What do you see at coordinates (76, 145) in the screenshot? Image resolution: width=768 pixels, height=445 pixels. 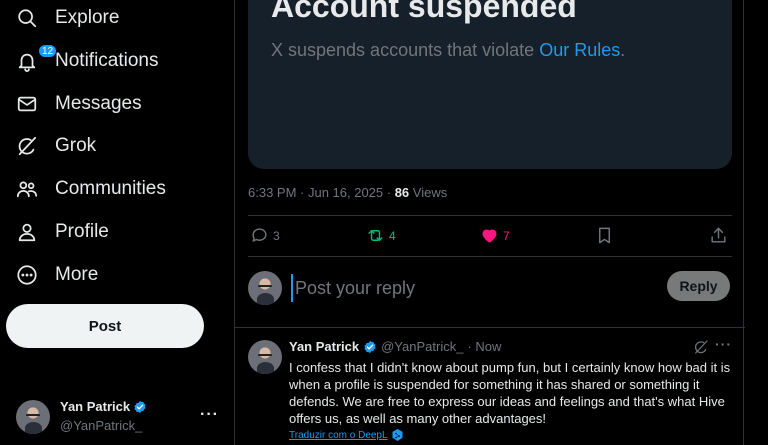 I see `sidebar-item-label: Grok` at bounding box center [76, 145].